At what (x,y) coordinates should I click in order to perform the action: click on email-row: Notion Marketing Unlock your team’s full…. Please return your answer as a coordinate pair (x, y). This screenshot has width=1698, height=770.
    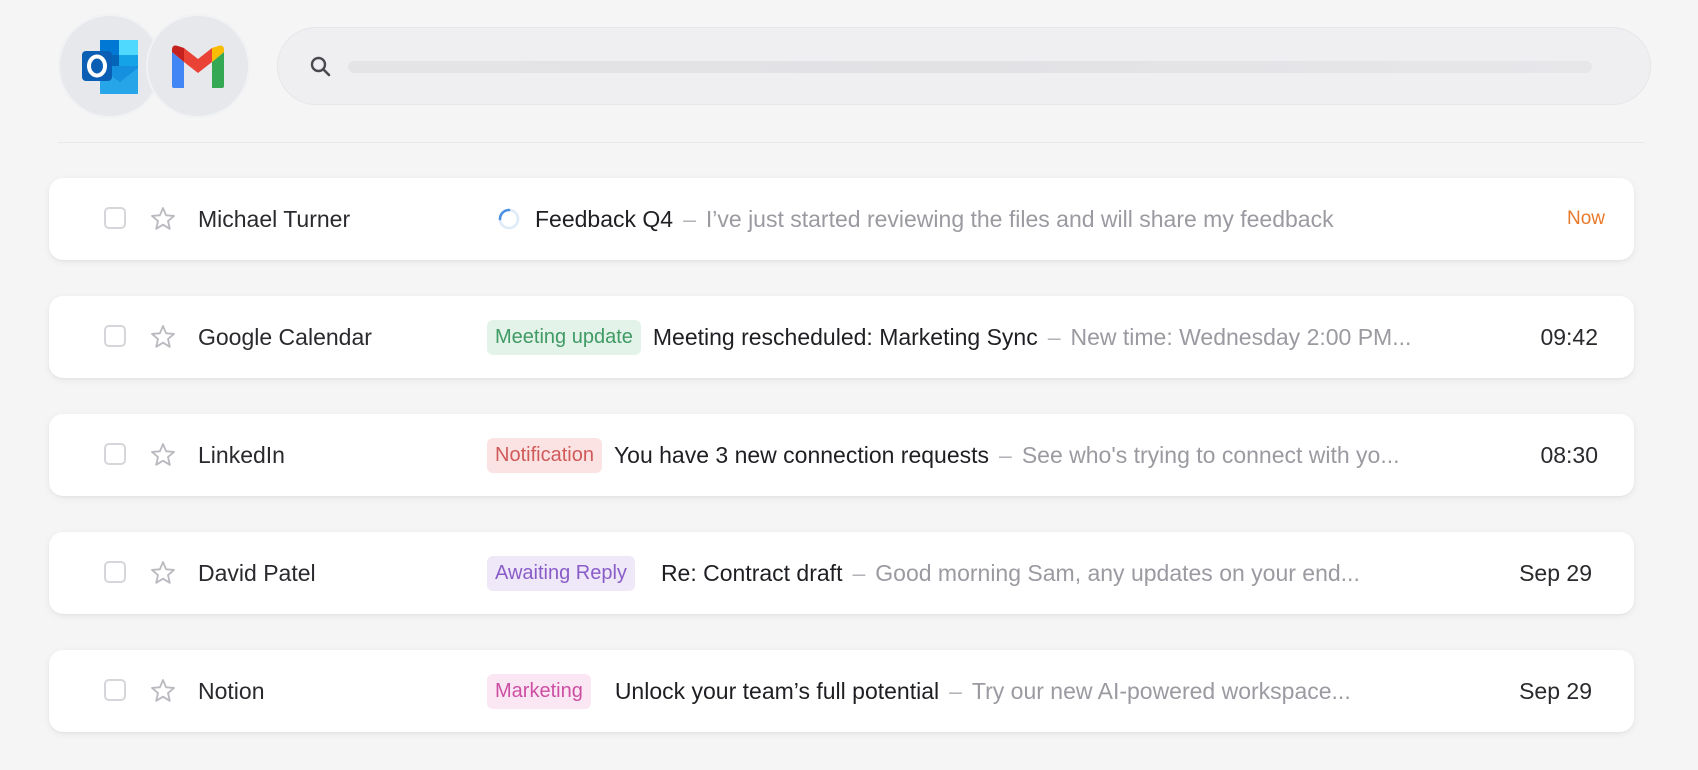
    Looking at the image, I should click on (841, 691).